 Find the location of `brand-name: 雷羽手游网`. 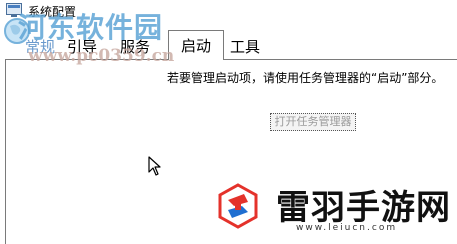

brand-name: 雷羽手游网 is located at coordinates (363, 208).